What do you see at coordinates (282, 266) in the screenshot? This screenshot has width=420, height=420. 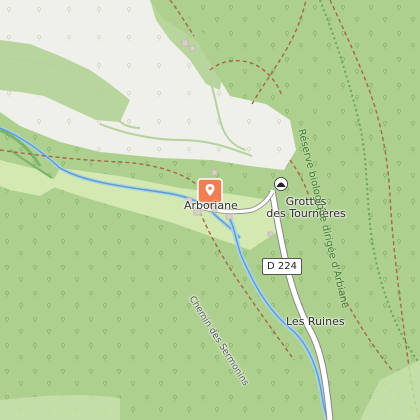 I see `road-shield: D 224` at bounding box center [282, 266].